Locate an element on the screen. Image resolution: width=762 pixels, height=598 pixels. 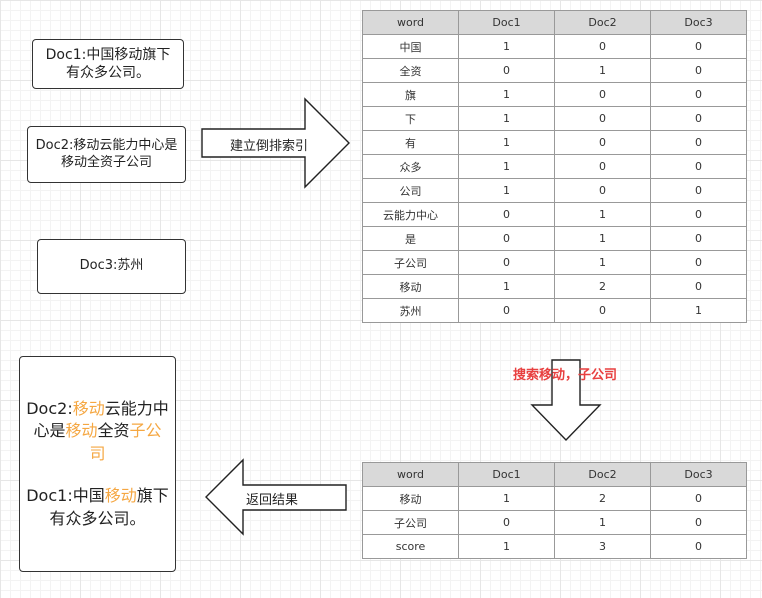
table-cell: score is located at coordinates (410, 546).